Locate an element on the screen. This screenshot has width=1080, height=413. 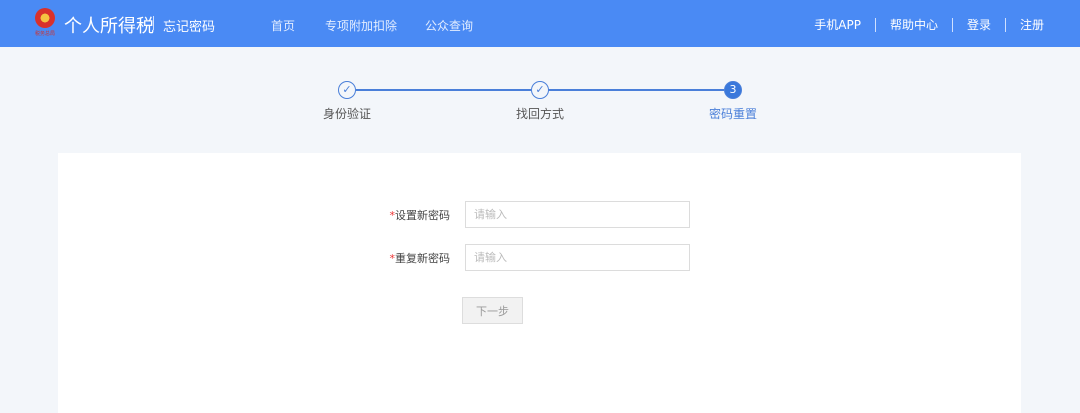
divider is located at coordinates (153, 23).